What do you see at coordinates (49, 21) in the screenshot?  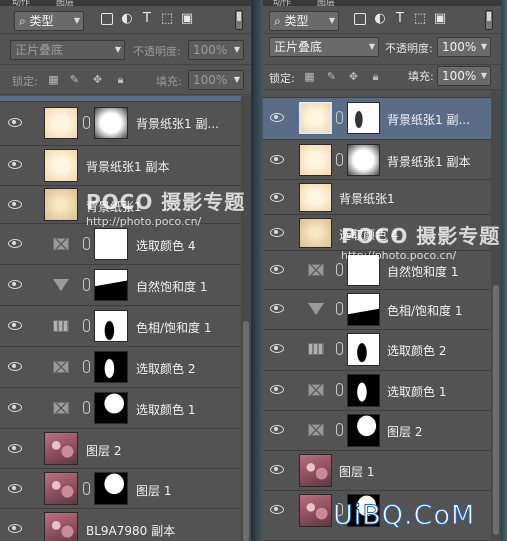 I see `filter-kind-select: ⌕ 类型 ▼` at bounding box center [49, 21].